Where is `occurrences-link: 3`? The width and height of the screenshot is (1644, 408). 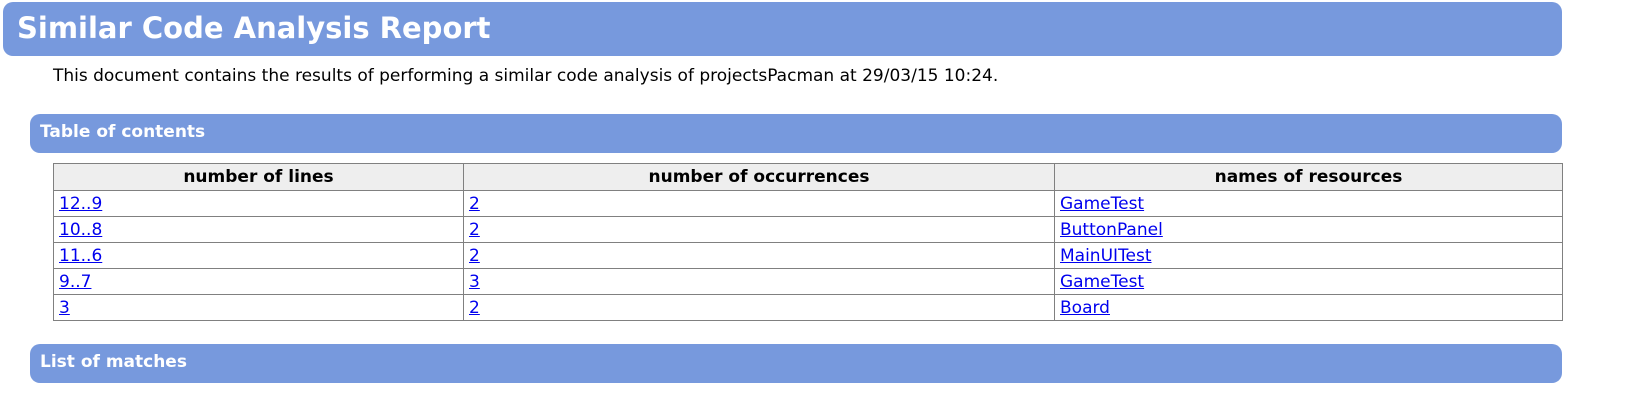
occurrences-link: 3 is located at coordinates (474, 282).